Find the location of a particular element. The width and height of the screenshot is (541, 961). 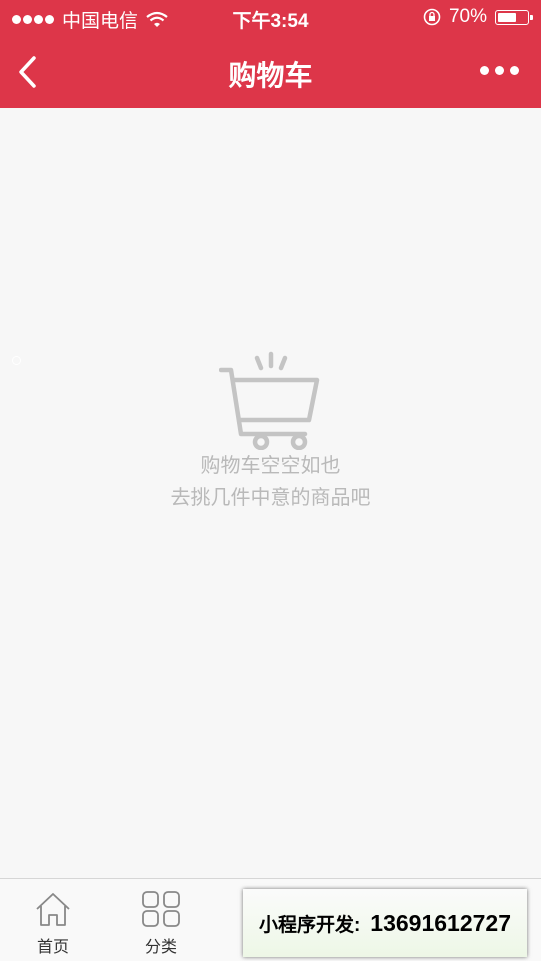

home-icon is located at coordinates (53, 909).